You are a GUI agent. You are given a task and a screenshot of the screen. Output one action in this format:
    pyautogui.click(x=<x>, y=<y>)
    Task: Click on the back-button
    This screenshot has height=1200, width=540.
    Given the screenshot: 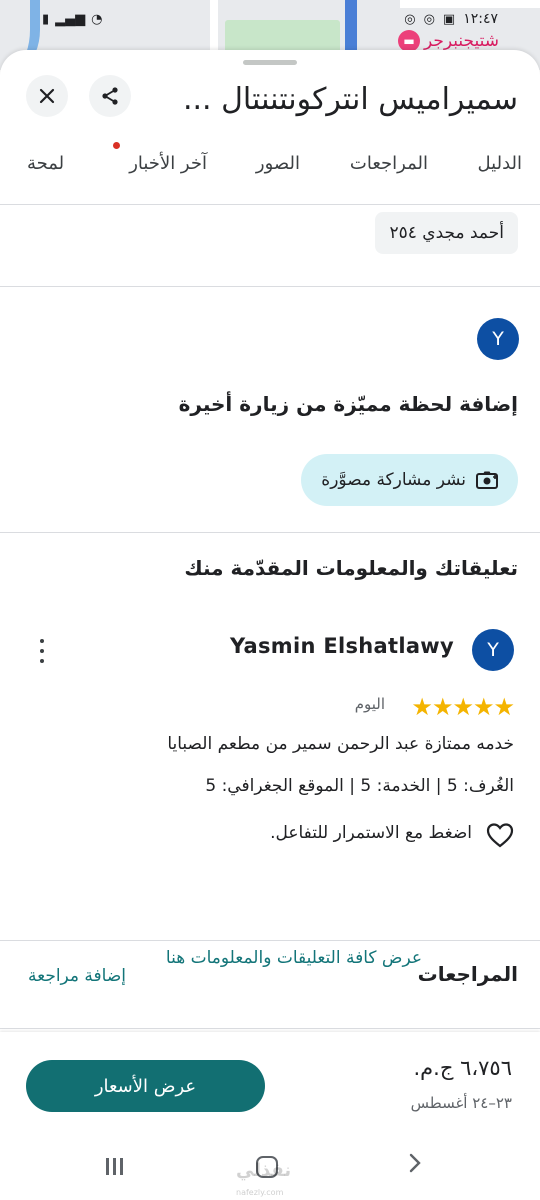 What is the action you would take?
    pyautogui.click(x=415, y=1166)
    